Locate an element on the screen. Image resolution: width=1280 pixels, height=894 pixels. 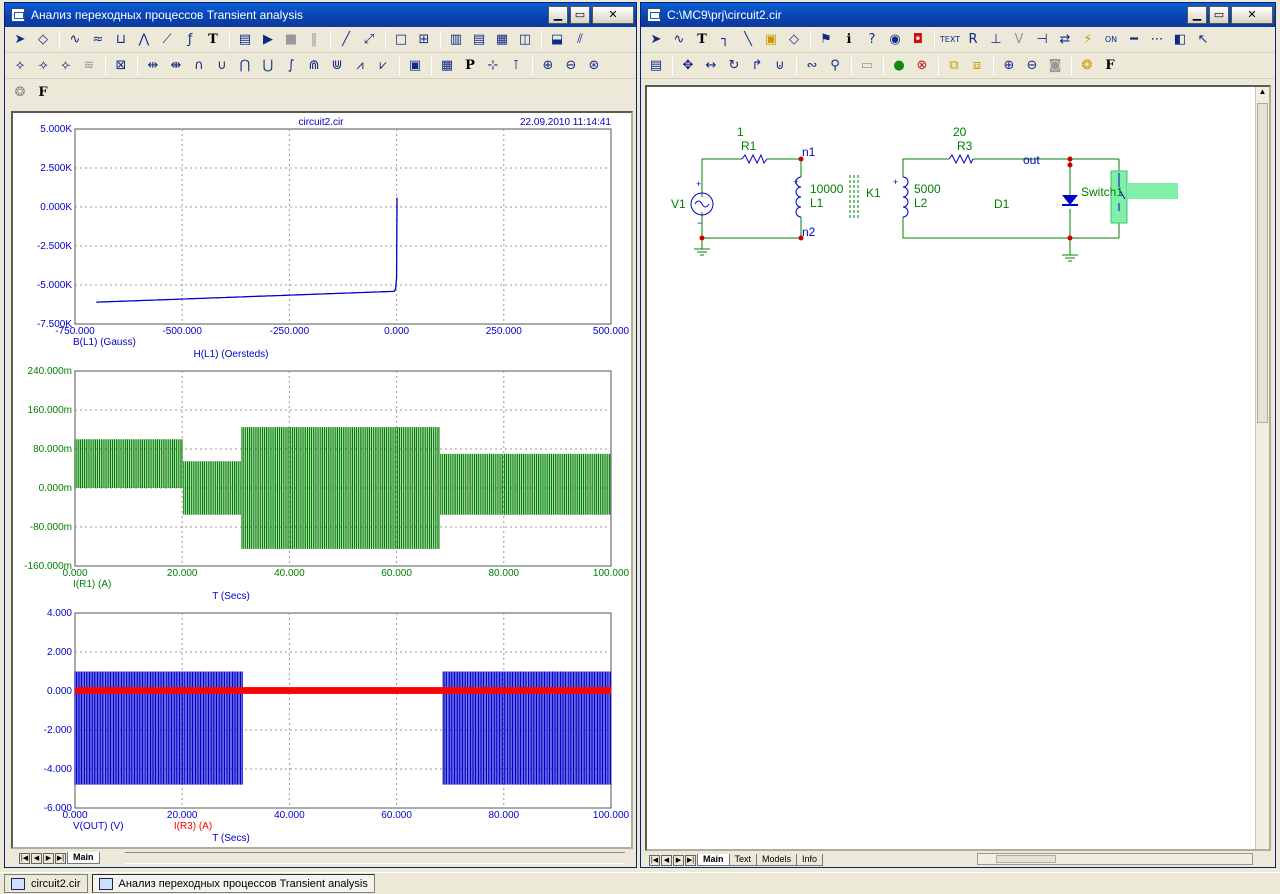
hline-icon: ━ is located at coordinates (1134, 39).